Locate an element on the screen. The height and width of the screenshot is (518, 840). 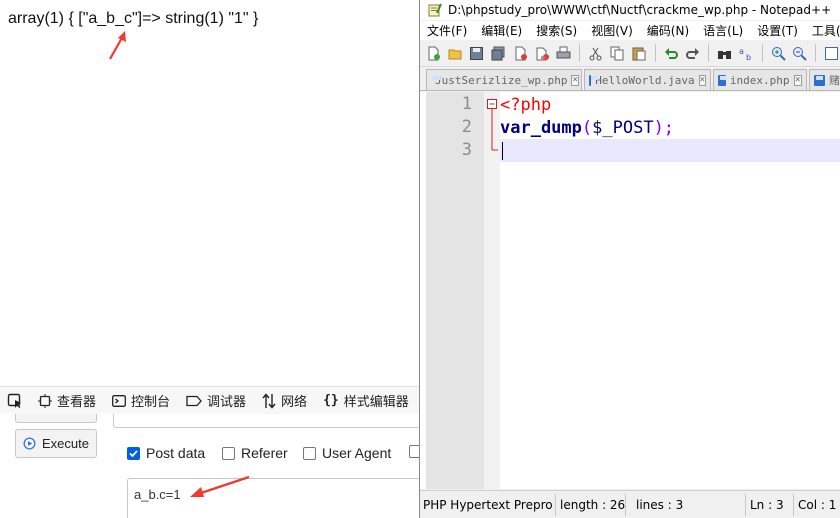
tab-inspector: 查看器 is located at coordinates (67, 401).